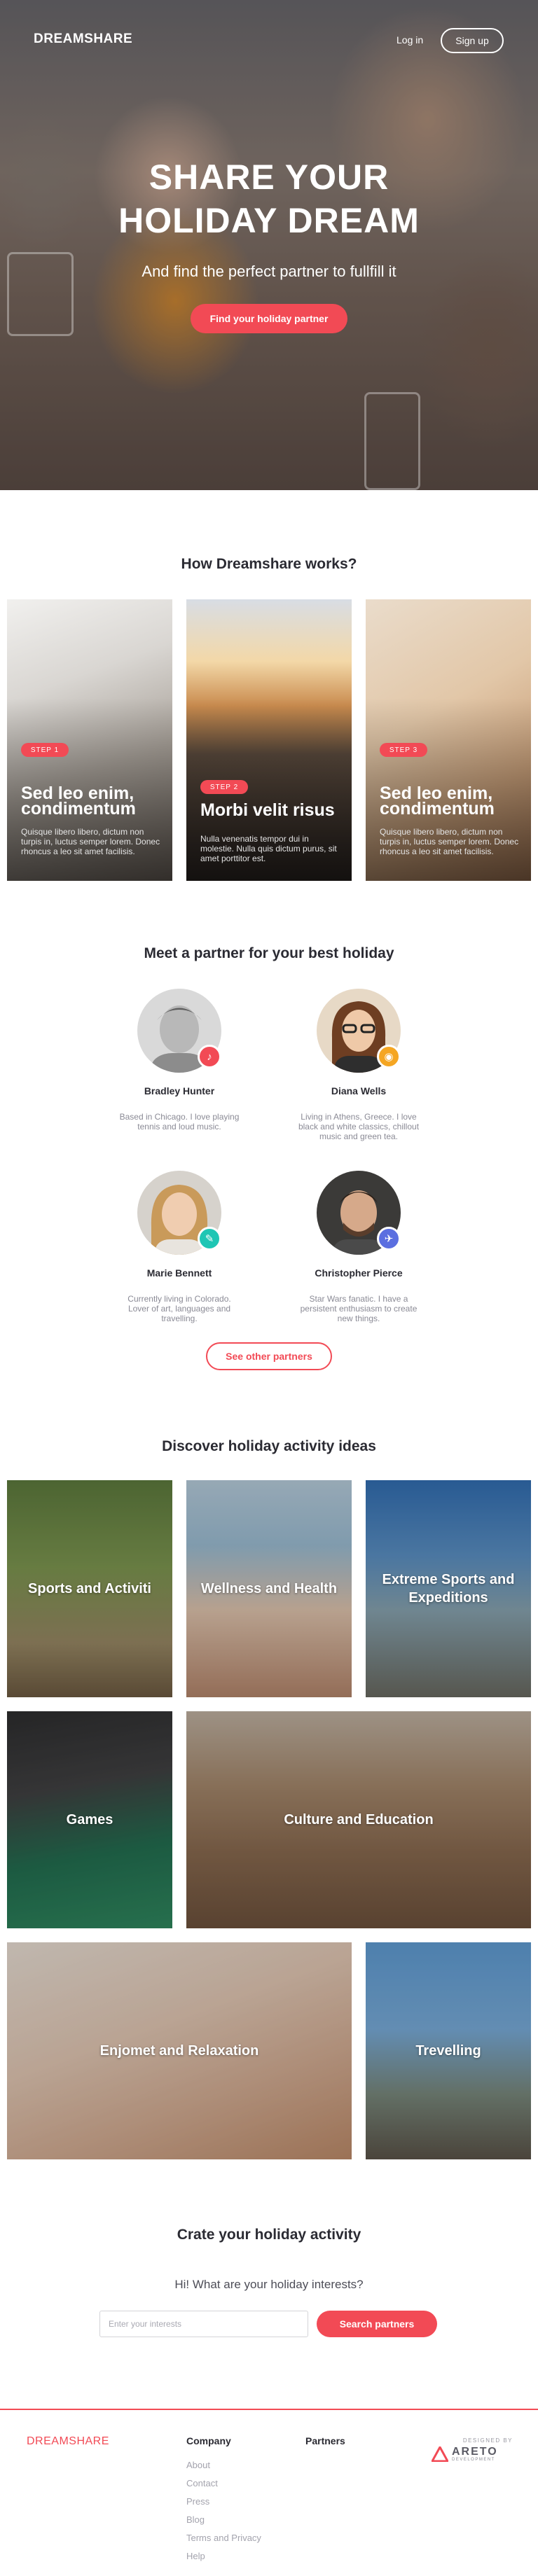 This screenshot has width=538, height=2576. I want to click on activity-card: Sports and Activiti, so click(89, 1588).